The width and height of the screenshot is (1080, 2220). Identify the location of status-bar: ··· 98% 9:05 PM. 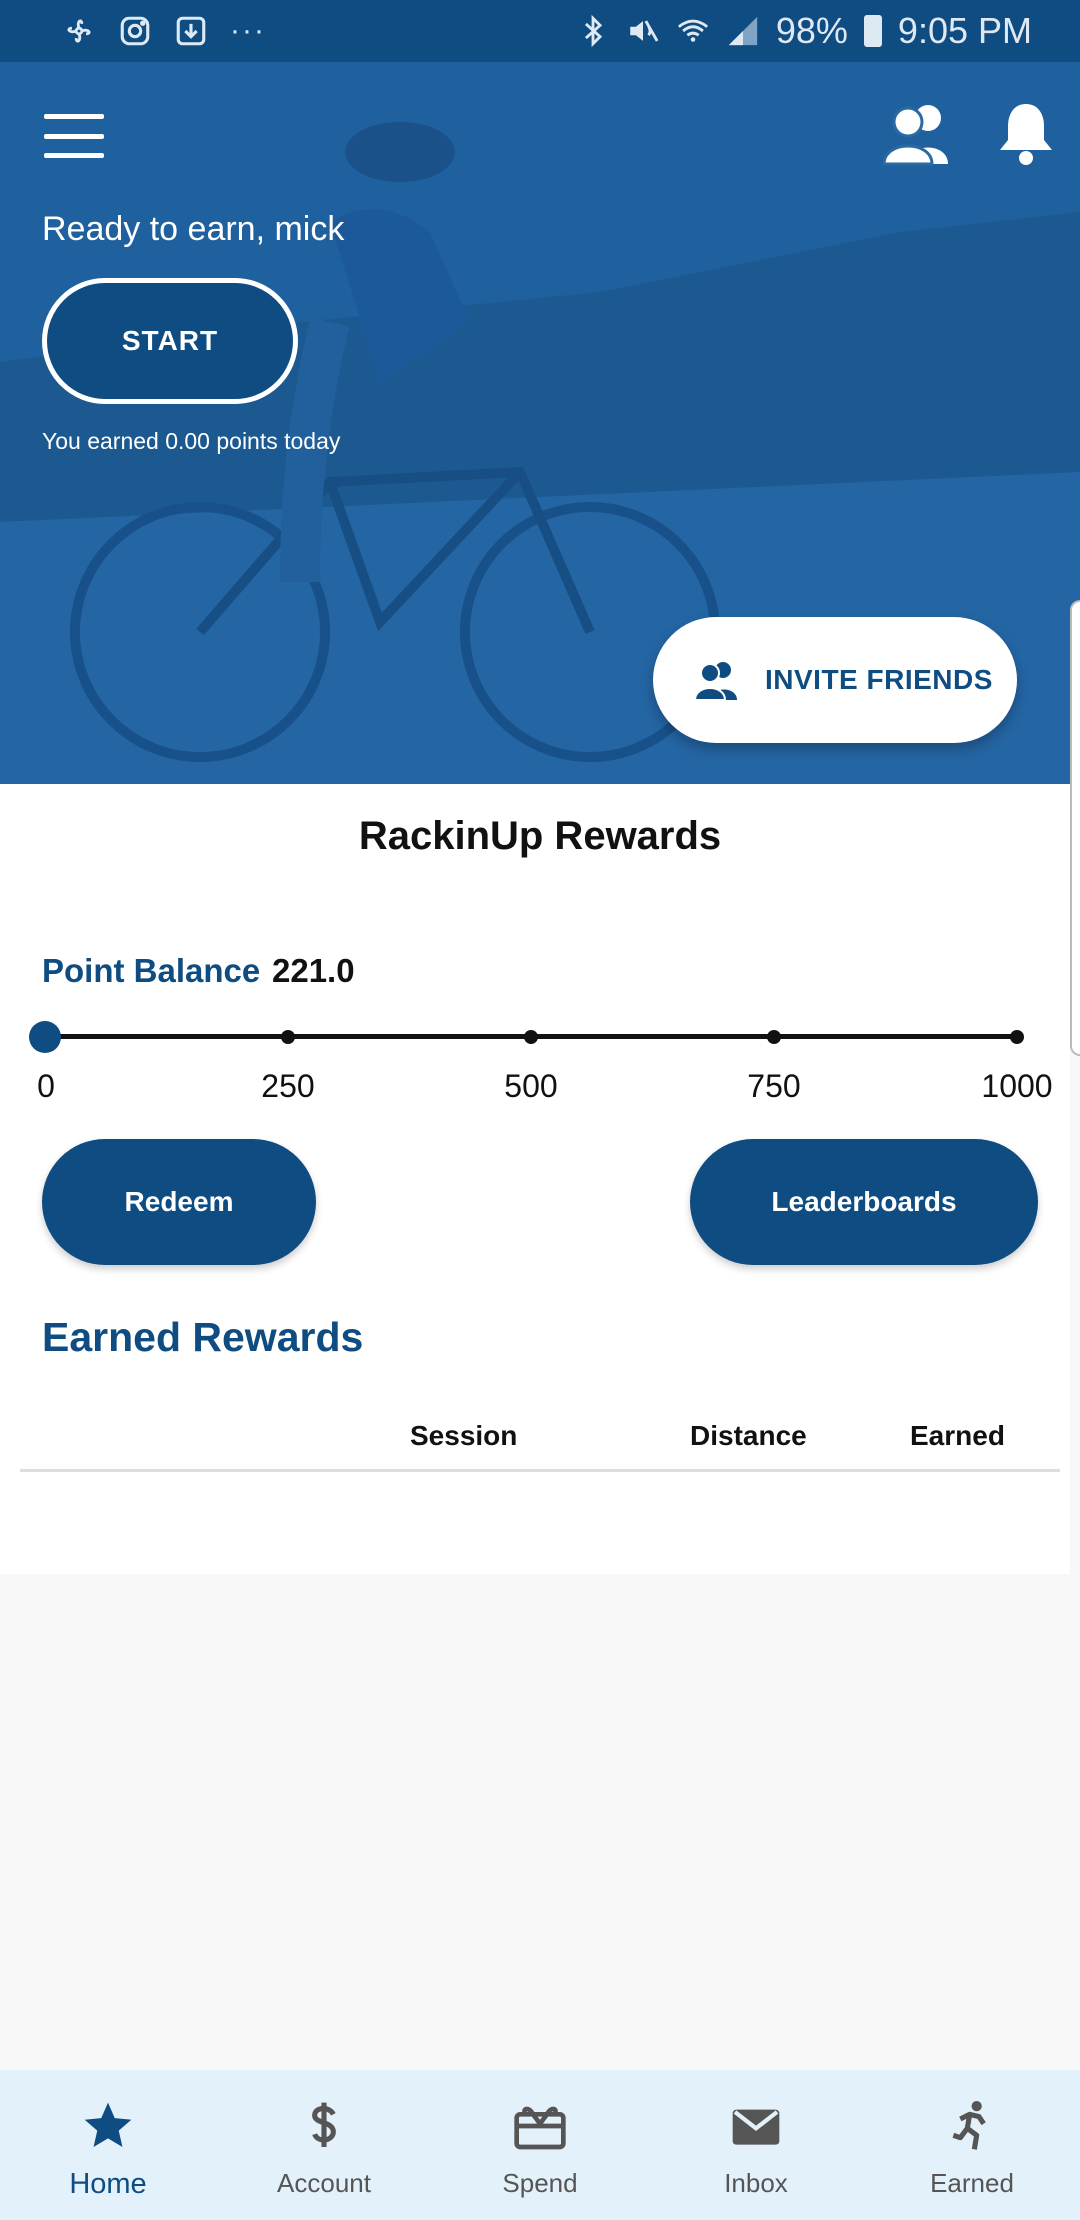
(540, 31).